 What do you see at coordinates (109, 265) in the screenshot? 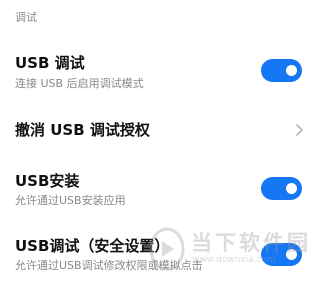
I see `usb-debugging-security-subtitle: 允许通过USB调试修改权限或模拟点击` at bounding box center [109, 265].